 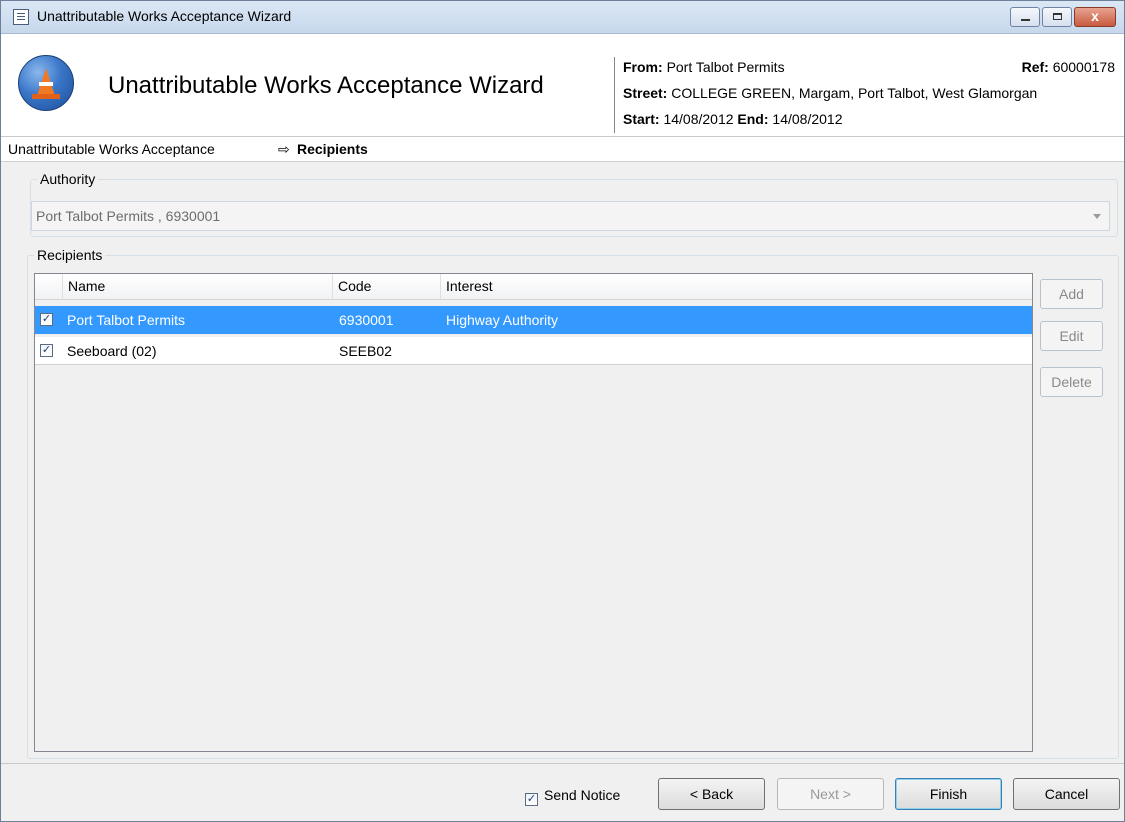 I want to click on column-interest: Interest, so click(x=736, y=286).